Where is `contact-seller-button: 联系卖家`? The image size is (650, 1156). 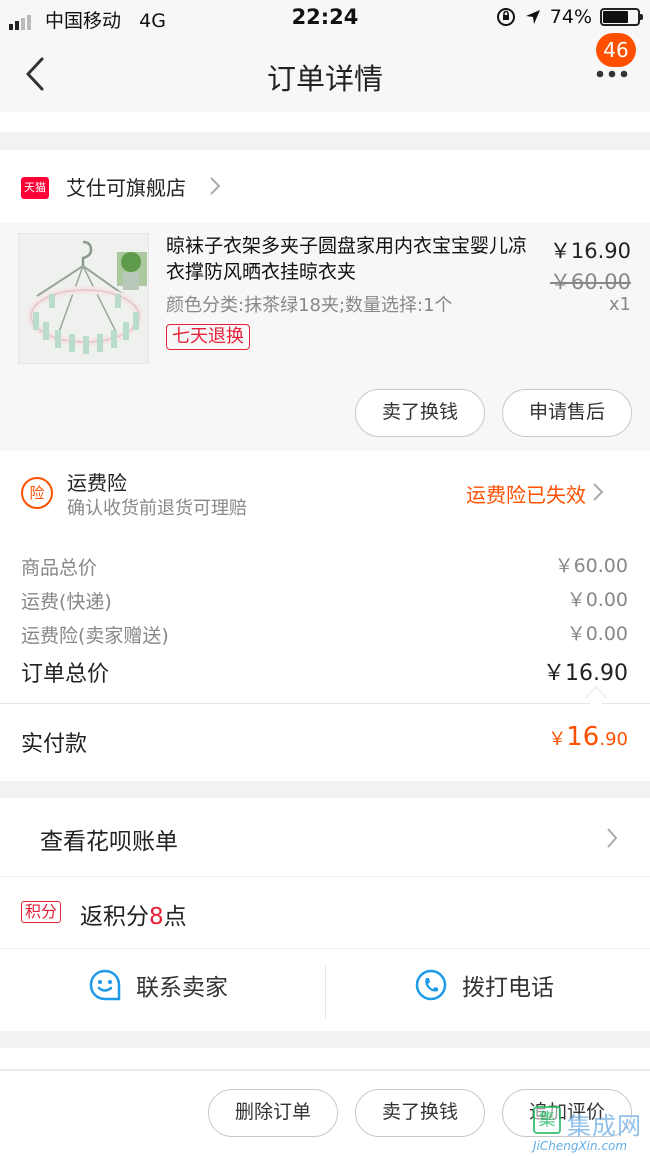 contact-seller-button: 联系卖家 is located at coordinates (158, 985).